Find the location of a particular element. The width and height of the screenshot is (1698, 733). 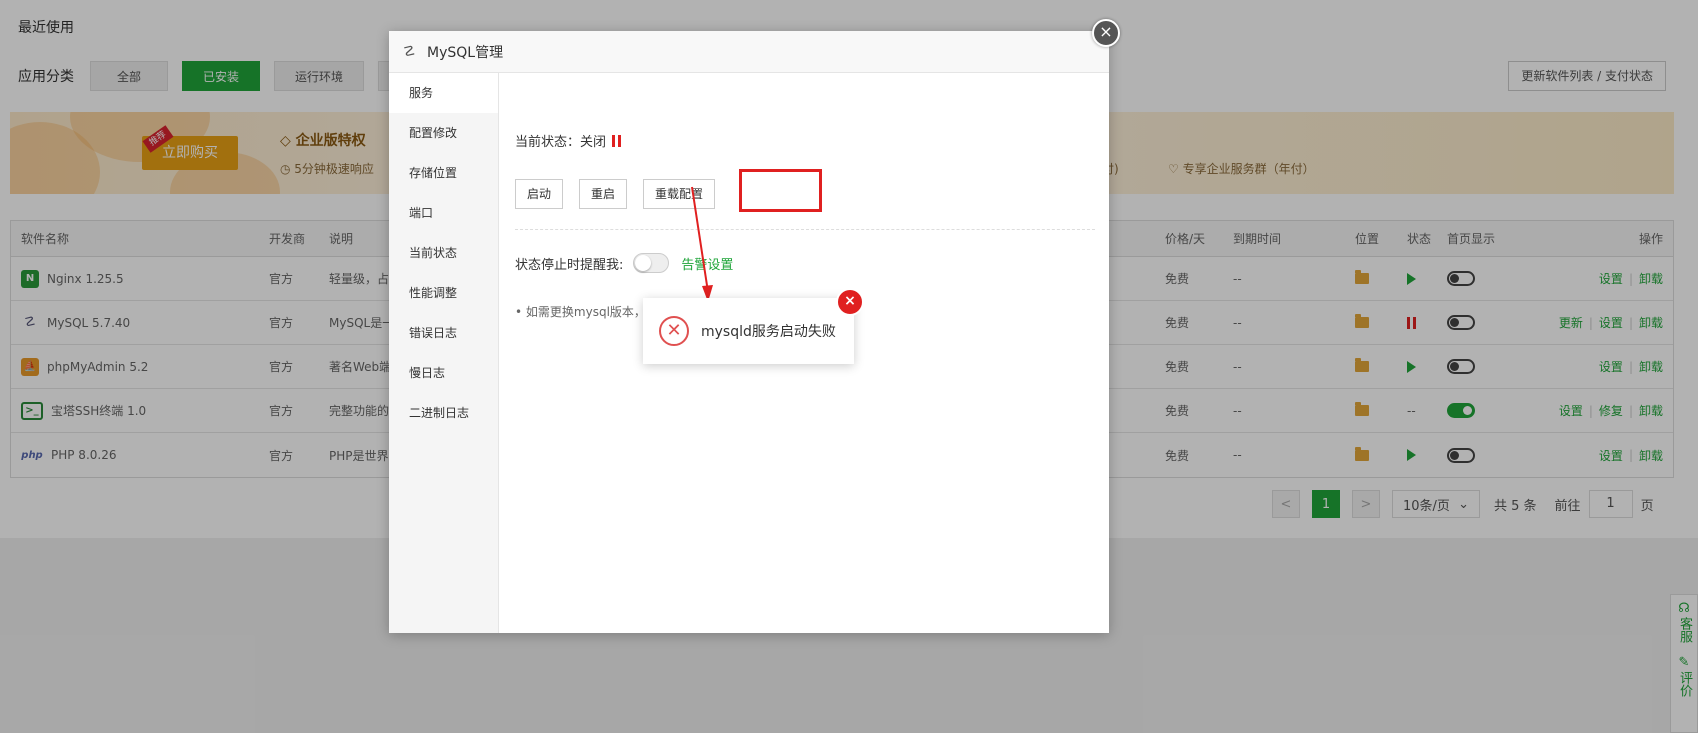

reload-config-button: 重载配置 is located at coordinates (679, 194).